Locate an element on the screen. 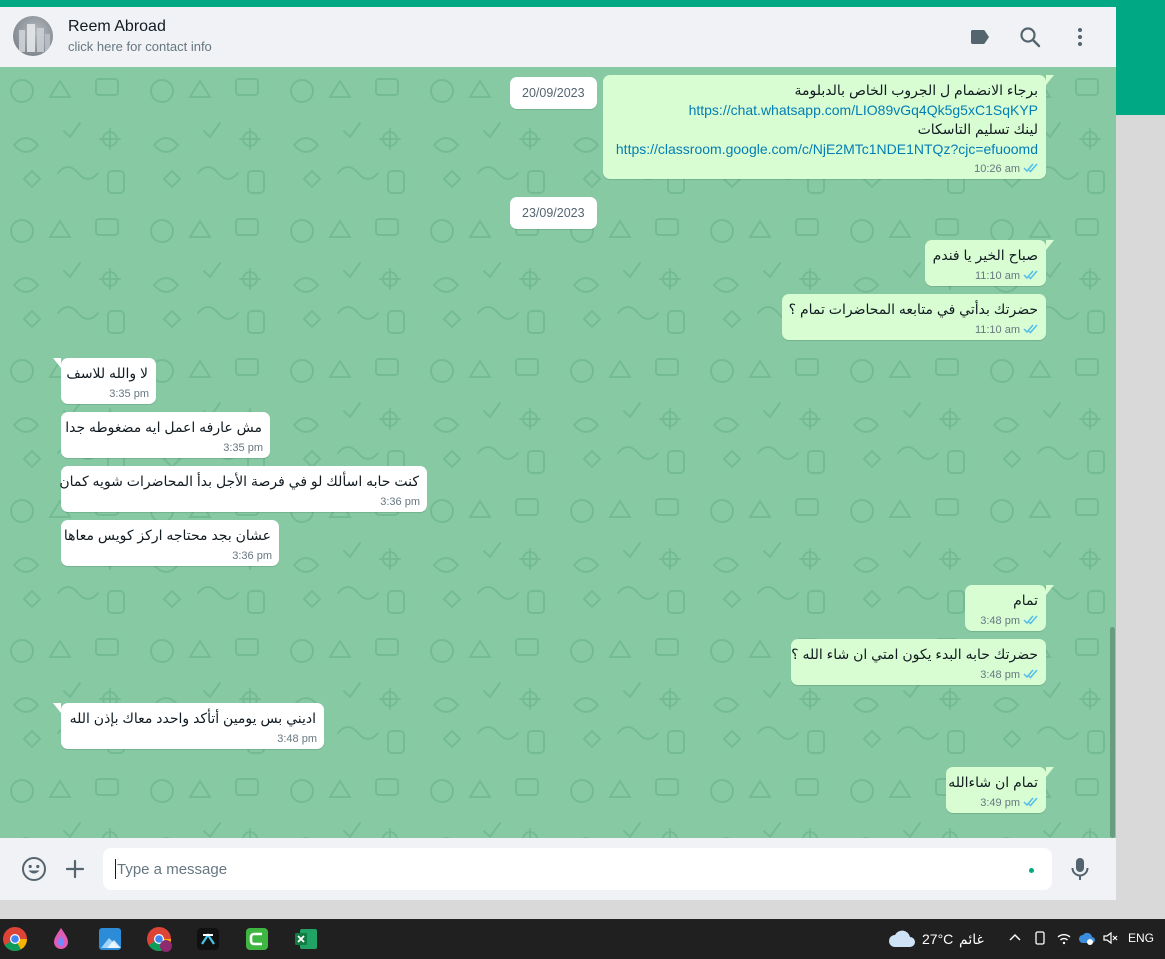 The image size is (1165, 959). message-text: برجاء الانضمام ل الجروب الخاص بالدبلومة is located at coordinates (916, 90).